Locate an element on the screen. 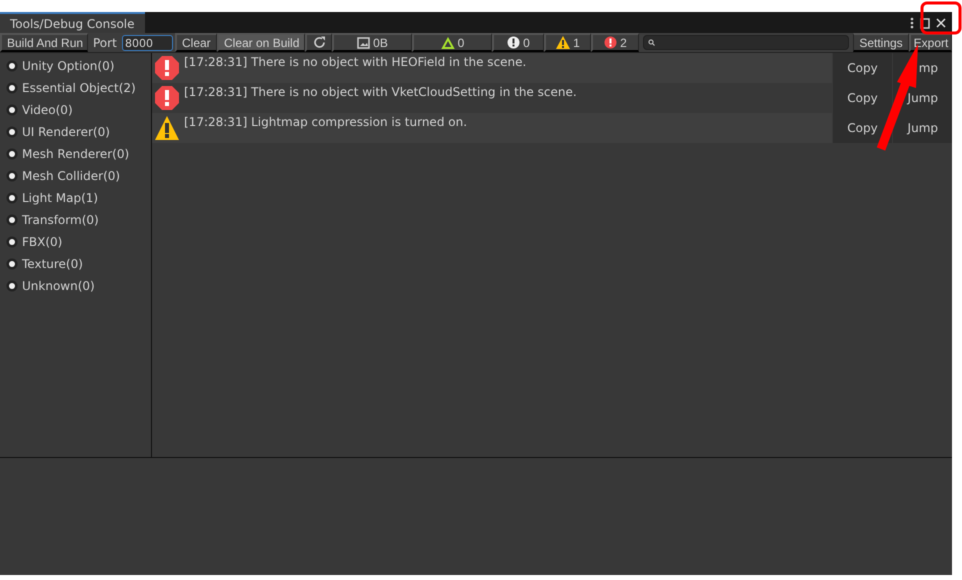  log-entry: [17:28:31] There is no object with HEOField in the scene. Copy mp is located at coordinates (552, 68).